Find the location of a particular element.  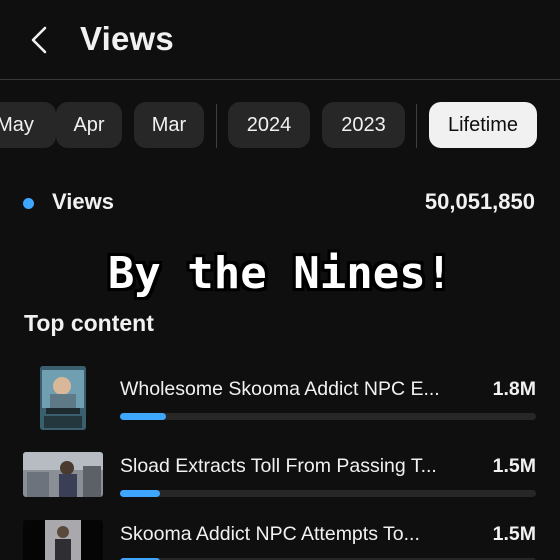

chip-mar: Mar is located at coordinates (169, 125).